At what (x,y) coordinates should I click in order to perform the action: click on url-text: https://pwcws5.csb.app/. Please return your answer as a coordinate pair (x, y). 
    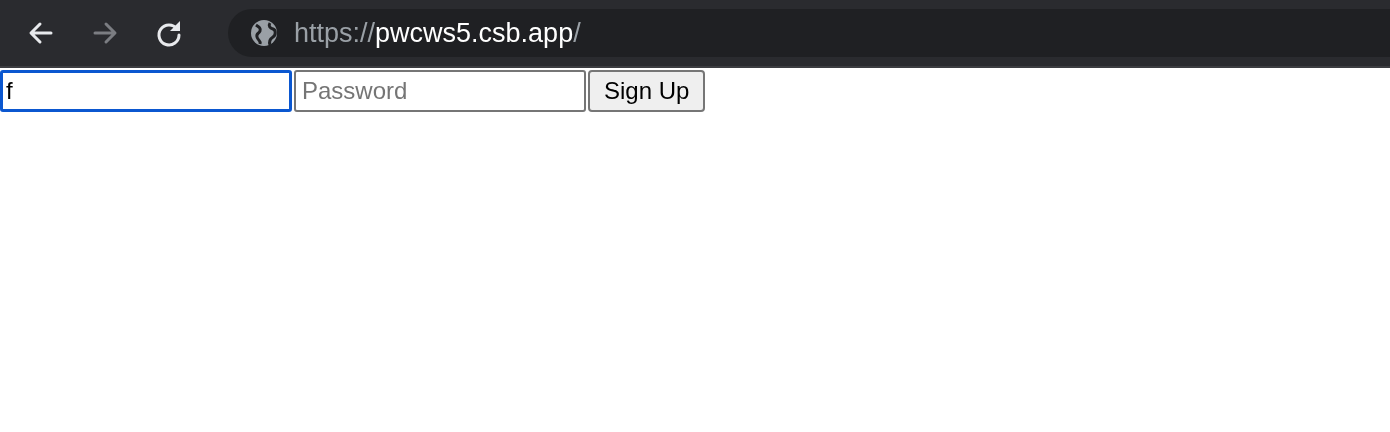
    Looking at the image, I should click on (437, 33).